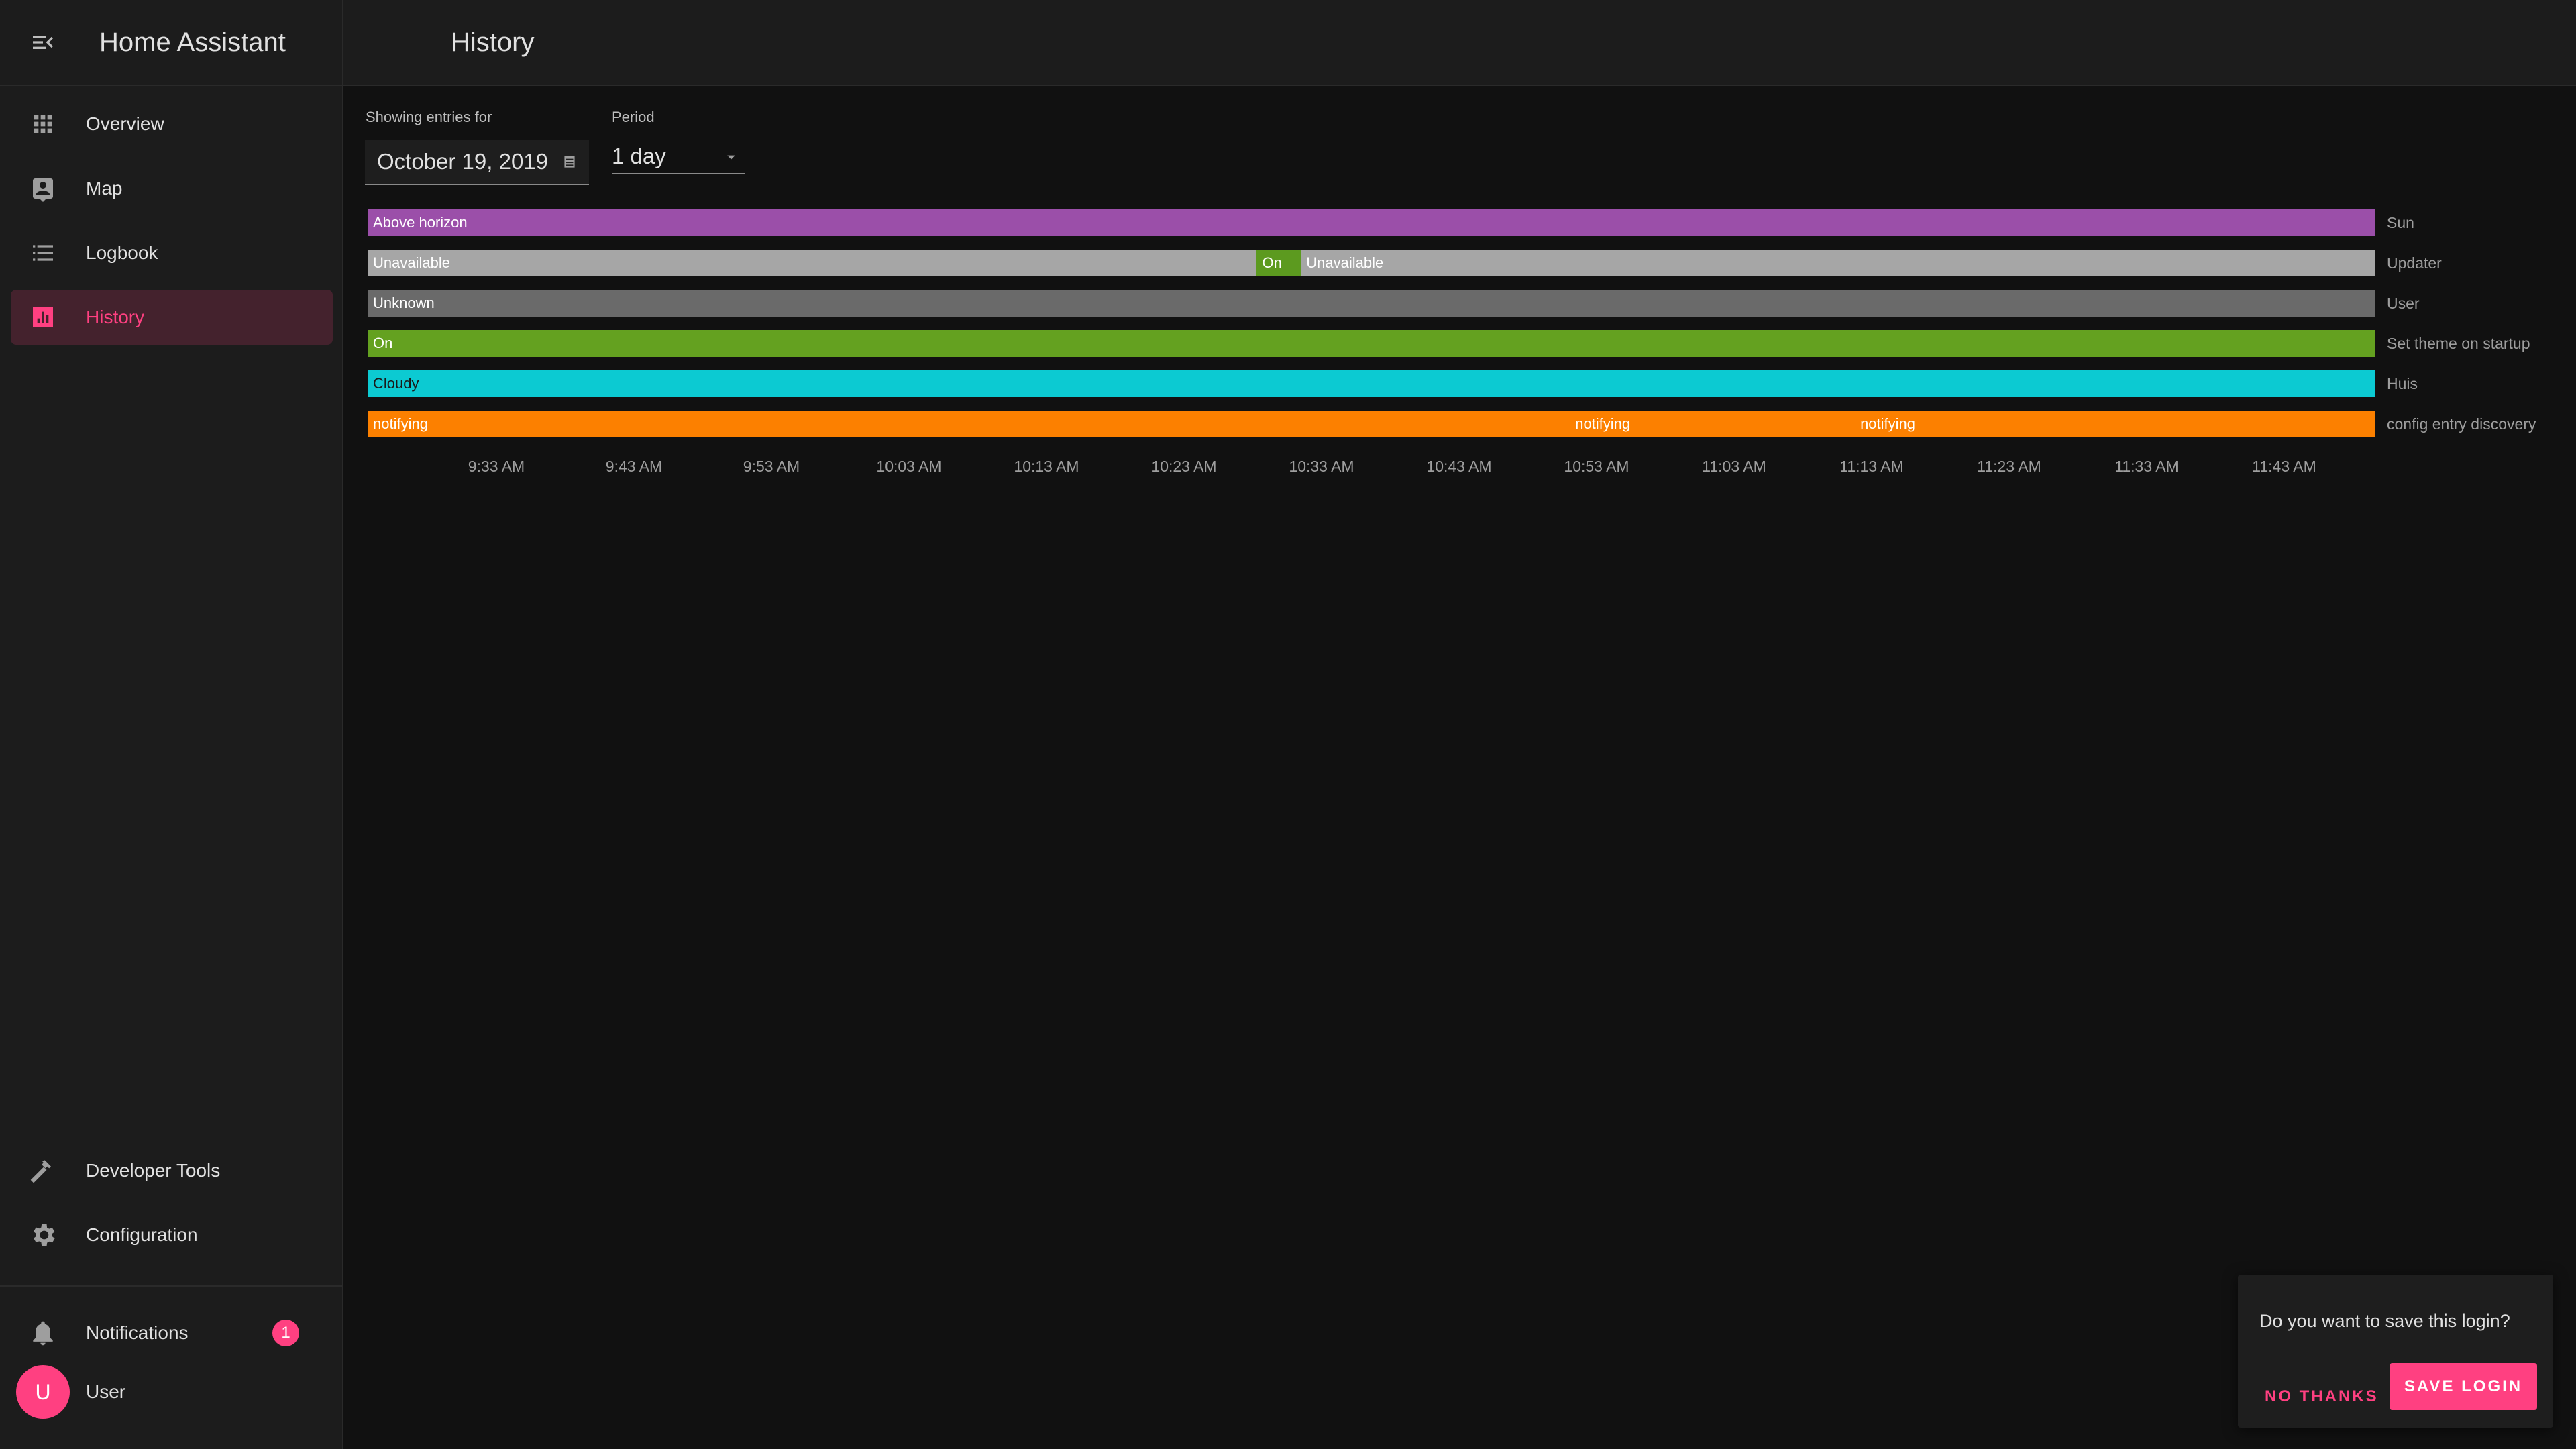 This screenshot has height=1449, width=2576. What do you see at coordinates (172, 124) in the screenshot?
I see `sidebar-item-overview: Overview` at bounding box center [172, 124].